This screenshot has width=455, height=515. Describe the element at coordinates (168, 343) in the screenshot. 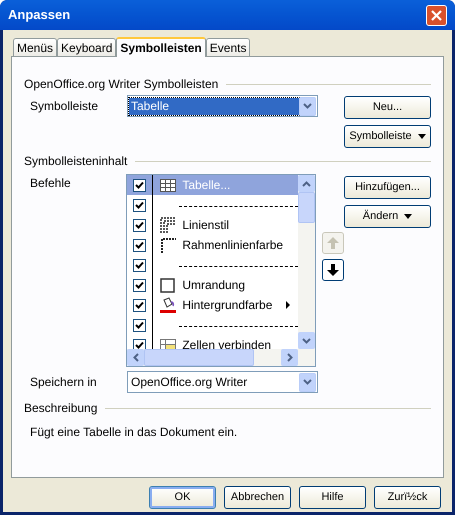

I see `merge-cells-icon` at that location.